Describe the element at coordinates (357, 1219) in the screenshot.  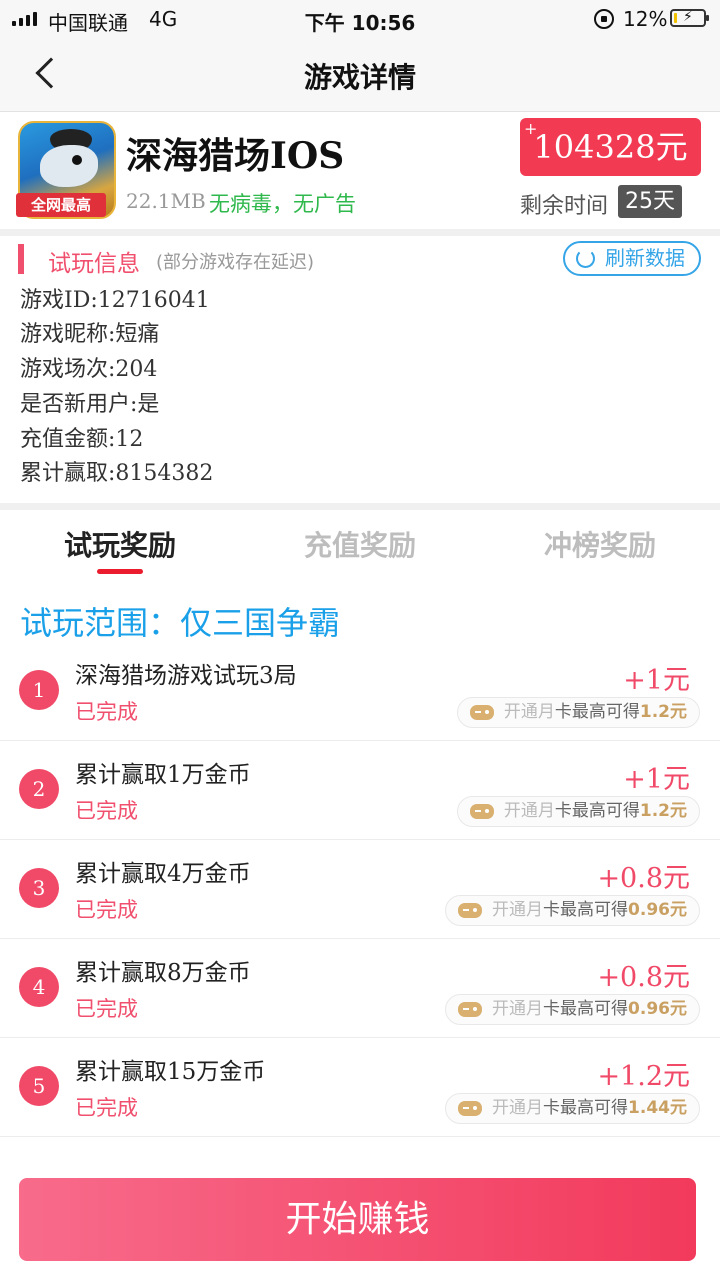
I see `start-earning-button: 开始赚钱` at that location.